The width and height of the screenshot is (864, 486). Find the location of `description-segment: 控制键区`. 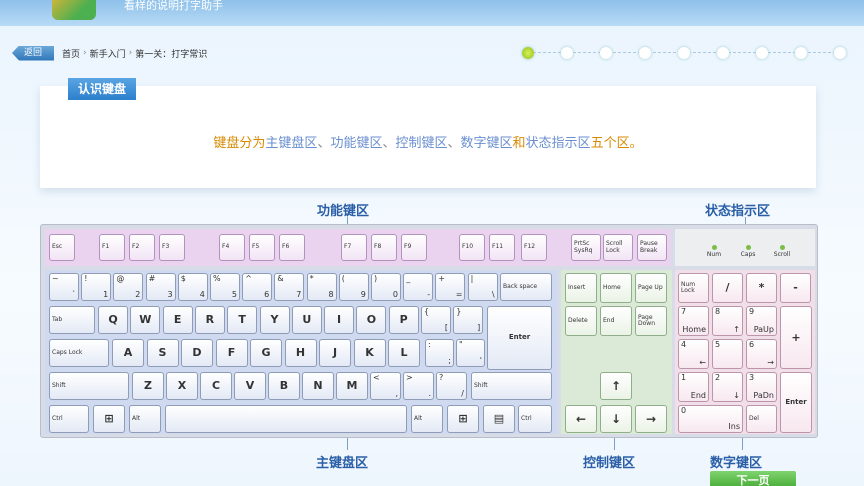

description-segment: 控制键区 is located at coordinates (421, 143).